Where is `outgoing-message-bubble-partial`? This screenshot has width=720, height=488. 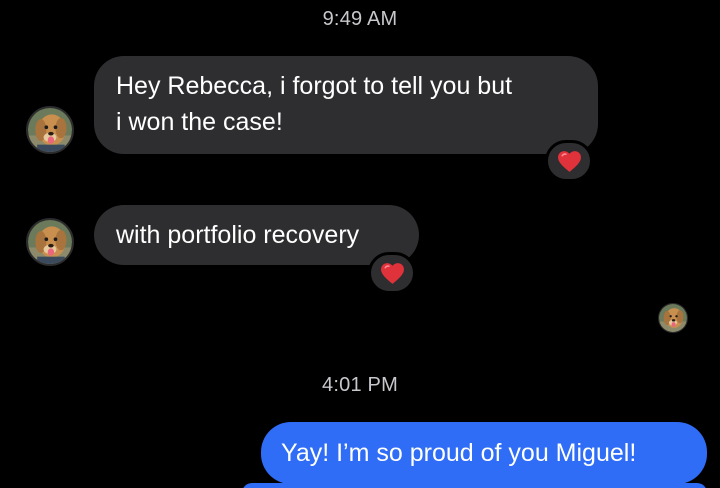 outgoing-message-bubble-partial is located at coordinates (474, 485).